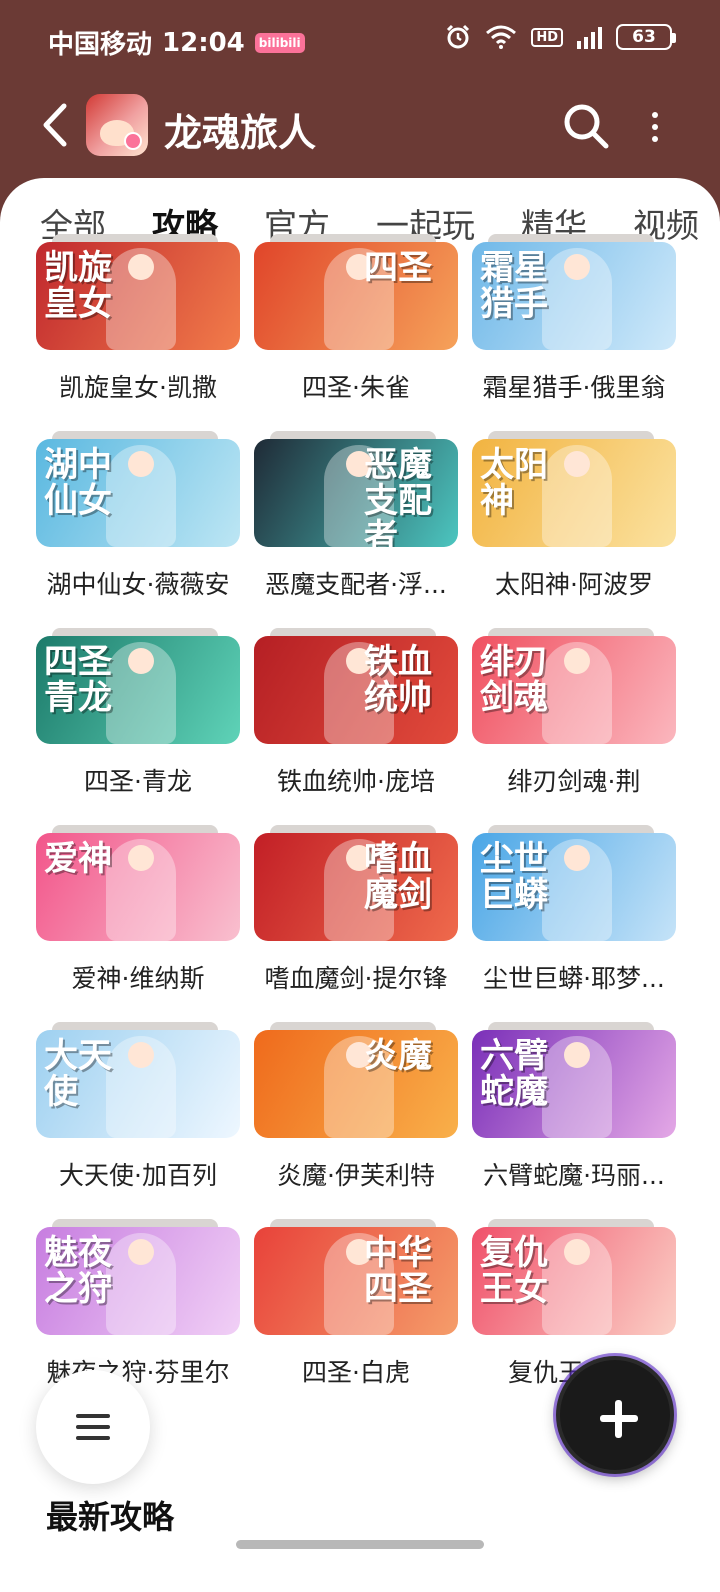 This screenshot has width=720, height=1592. What do you see at coordinates (138, 584) in the screenshot?
I see `hero-card-title: 湖中仙女·薇薇安` at bounding box center [138, 584].